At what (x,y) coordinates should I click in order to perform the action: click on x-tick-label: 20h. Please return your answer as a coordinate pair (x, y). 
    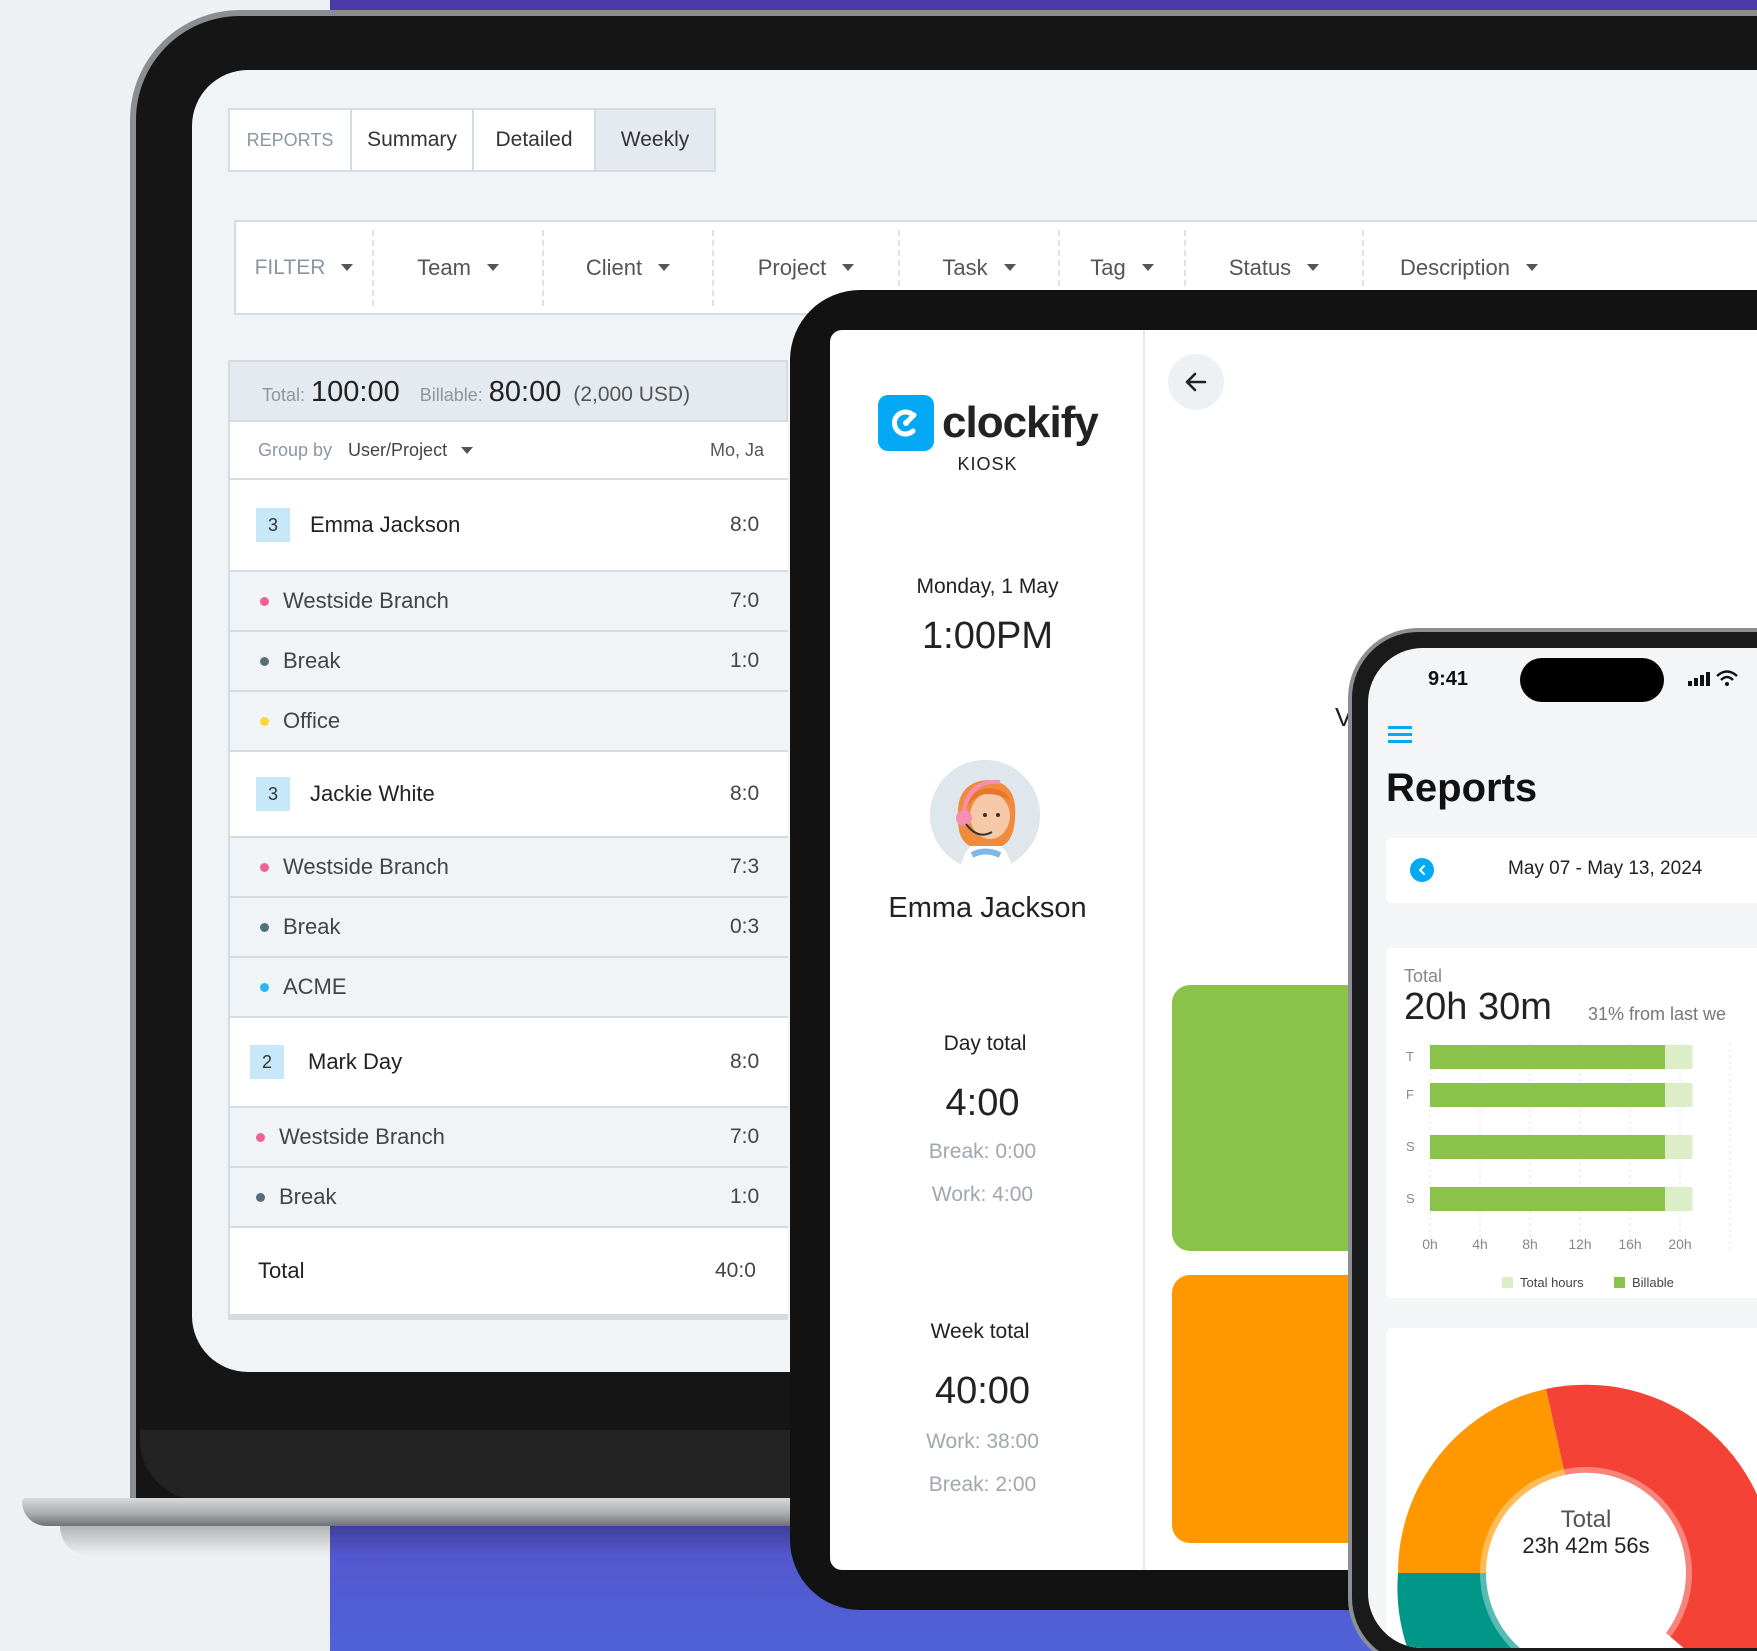
    Looking at the image, I should click on (1679, 1244).